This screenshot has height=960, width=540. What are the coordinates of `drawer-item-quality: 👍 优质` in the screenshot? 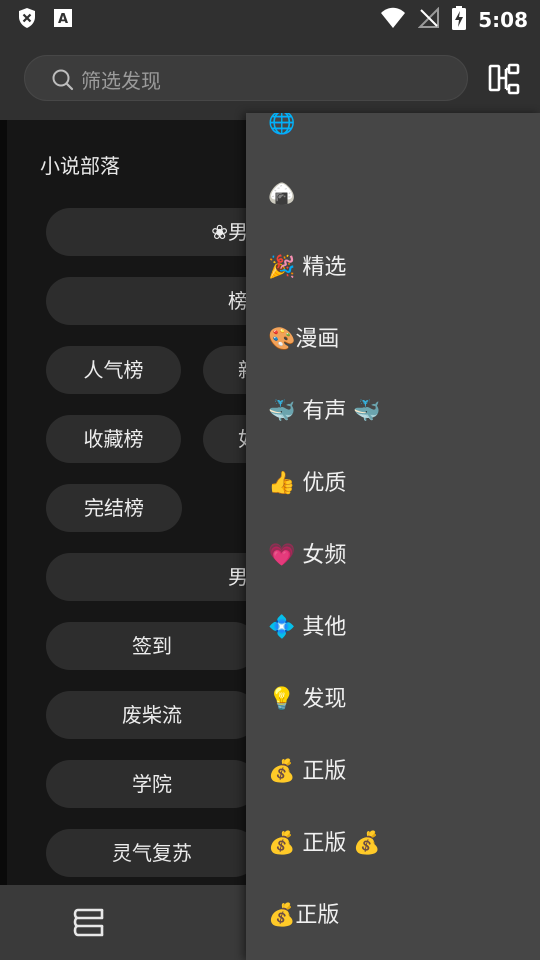 It's located at (307, 481).